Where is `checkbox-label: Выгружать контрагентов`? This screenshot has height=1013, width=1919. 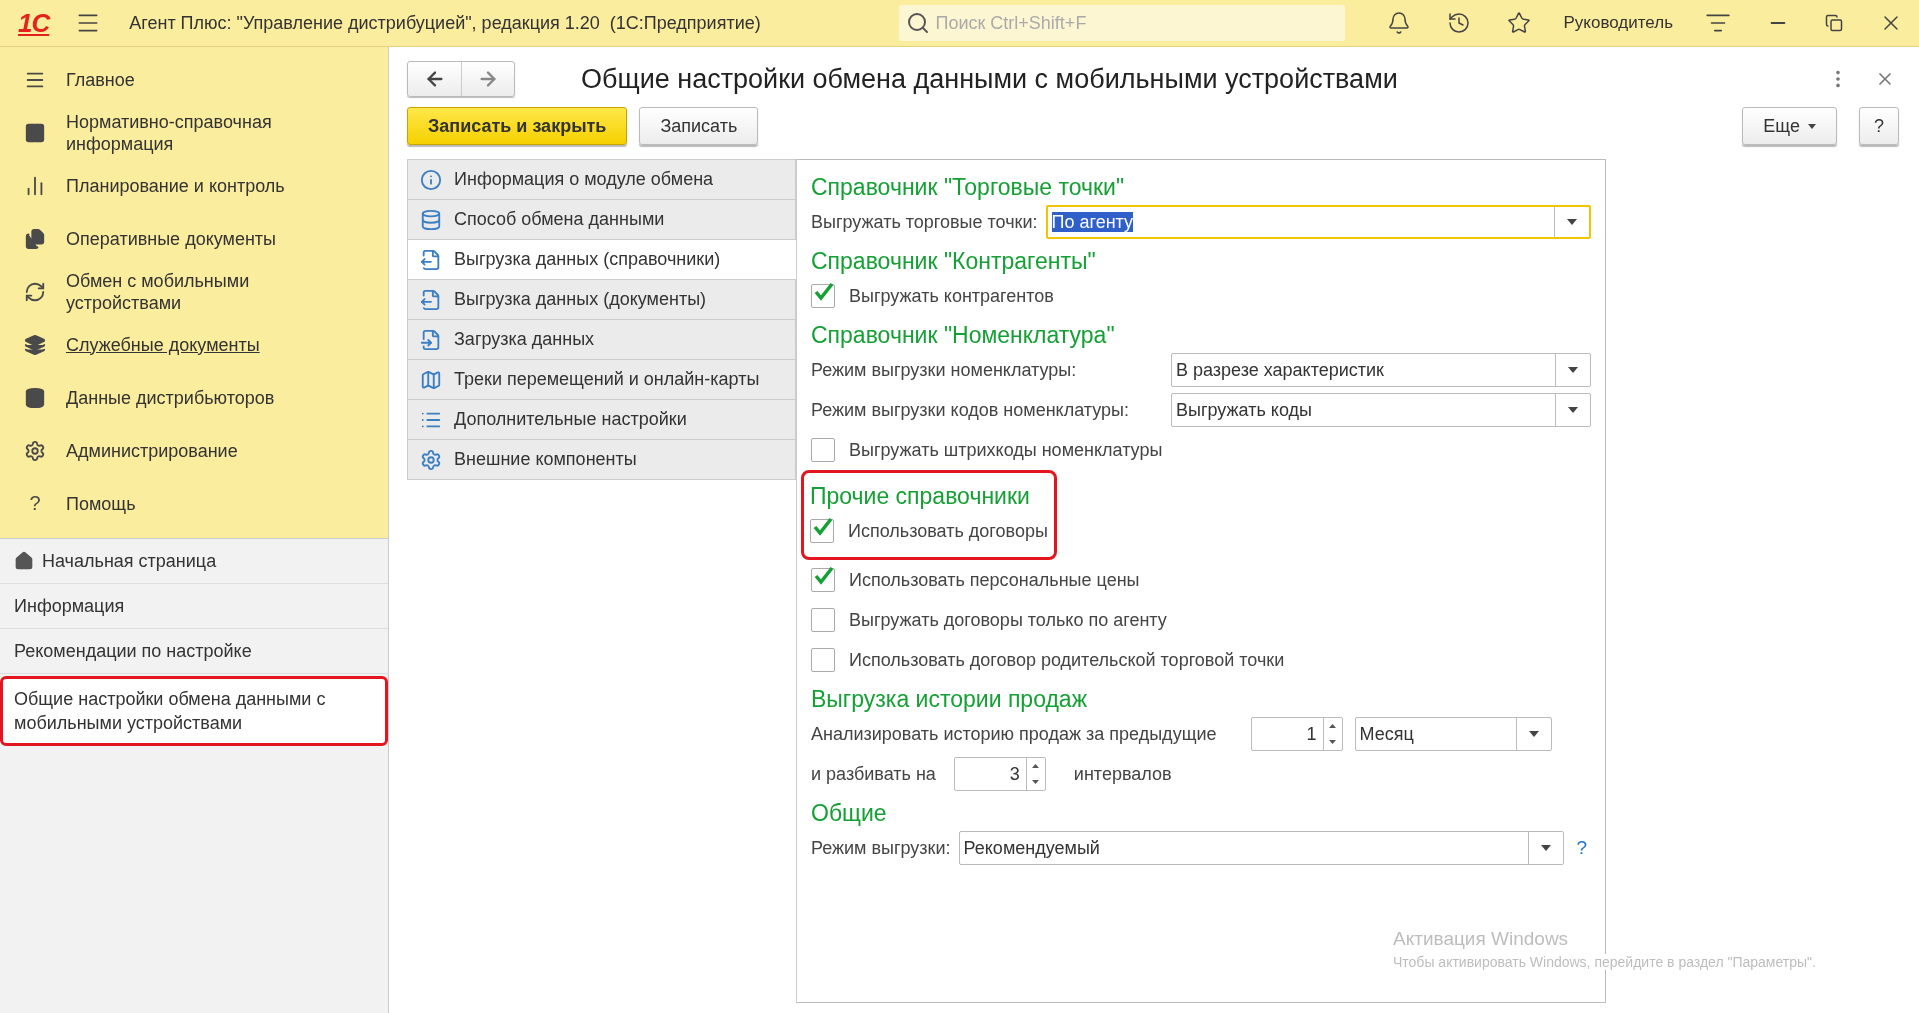 checkbox-label: Выгружать контрагентов is located at coordinates (951, 296).